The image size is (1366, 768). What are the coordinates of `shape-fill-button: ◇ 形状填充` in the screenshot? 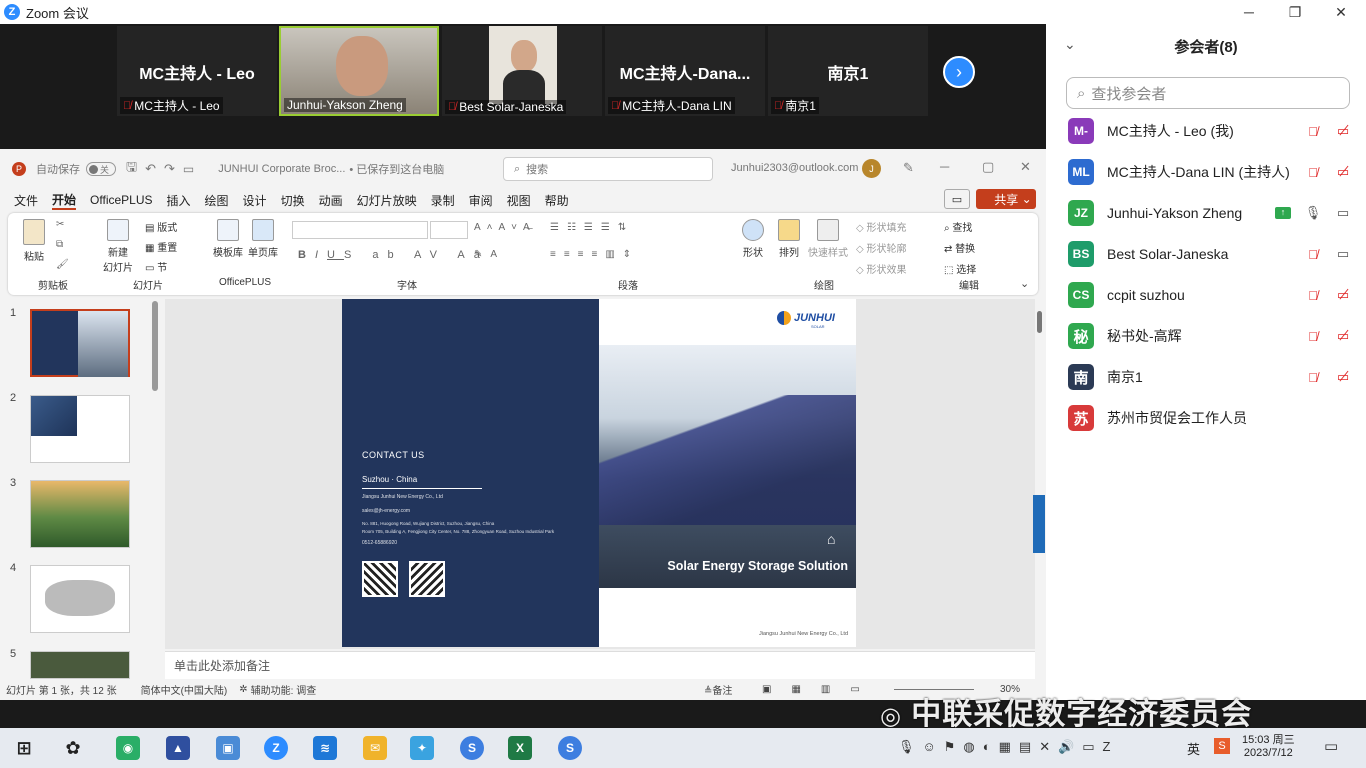 It's located at (881, 226).